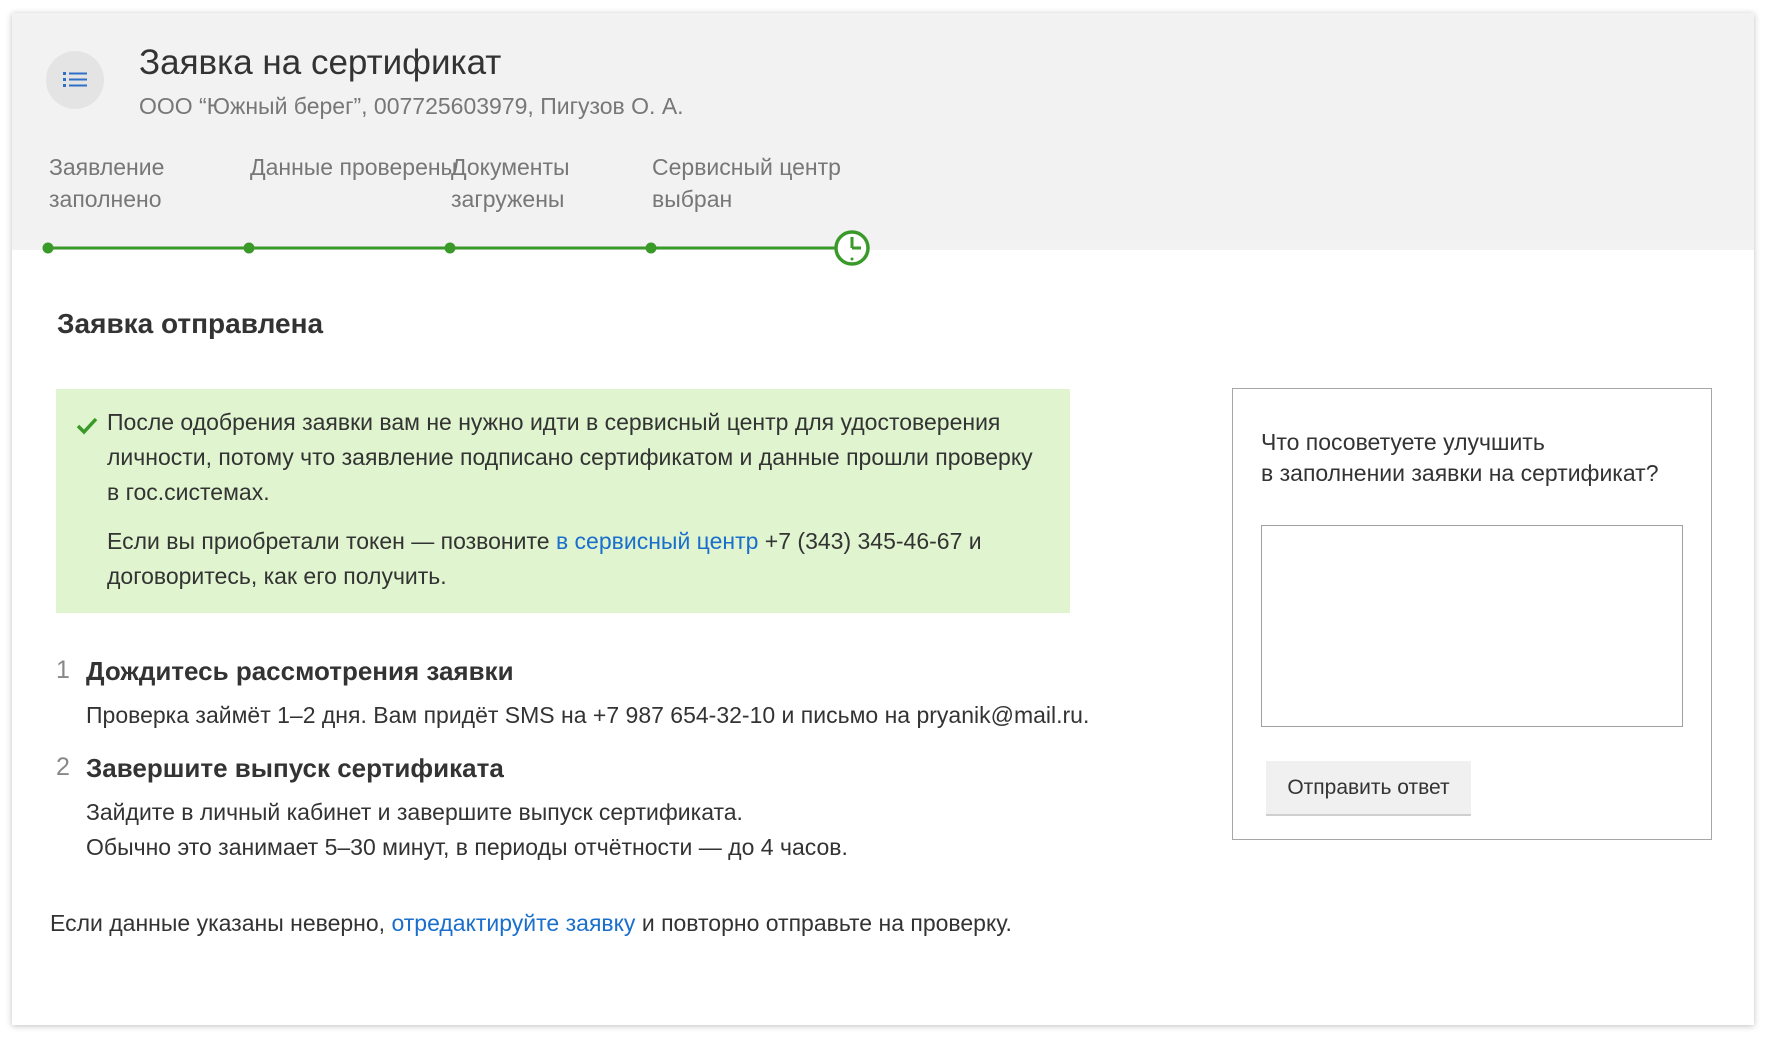  I want to click on feedback-question-line-1: Что посоветуете улучшить, so click(1403, 442).